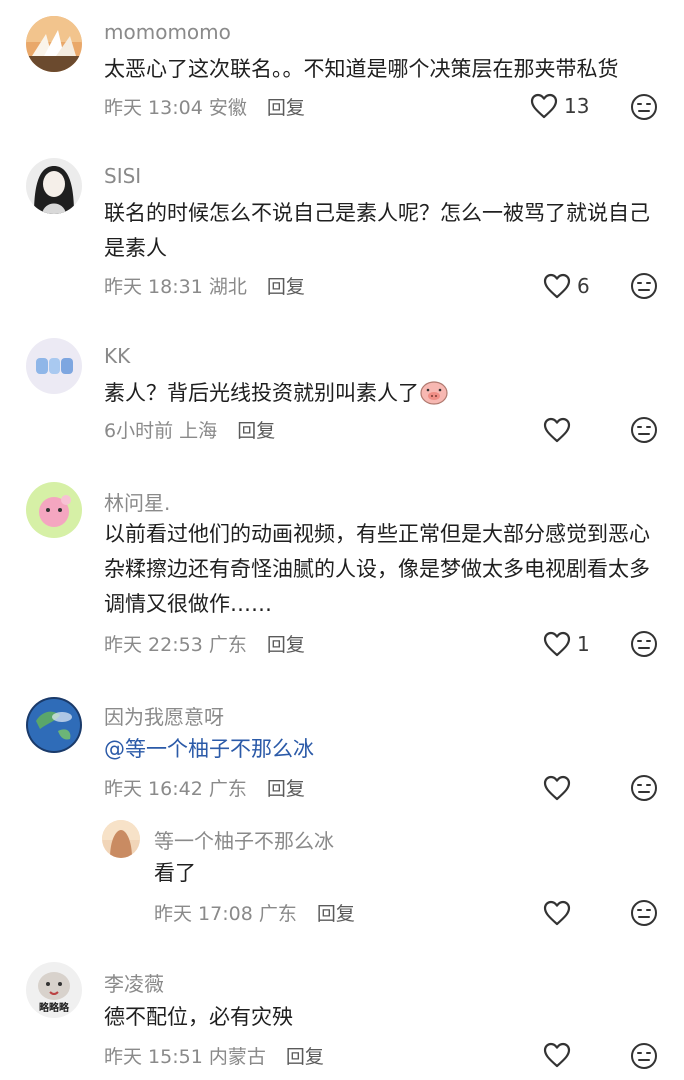  Describe the element at coordinates (204, 285) in the screenshot. I see `comment-meta: 昨天 18:31 湖北 回复` at that location.